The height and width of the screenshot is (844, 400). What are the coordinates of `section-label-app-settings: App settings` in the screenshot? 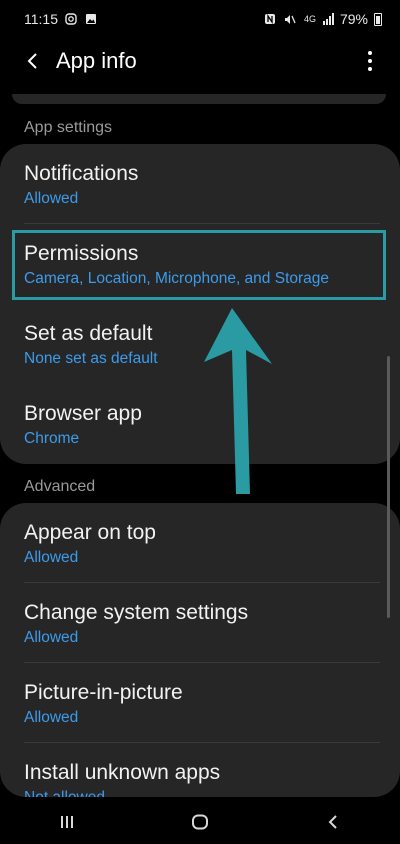 It's located at (68, 127).